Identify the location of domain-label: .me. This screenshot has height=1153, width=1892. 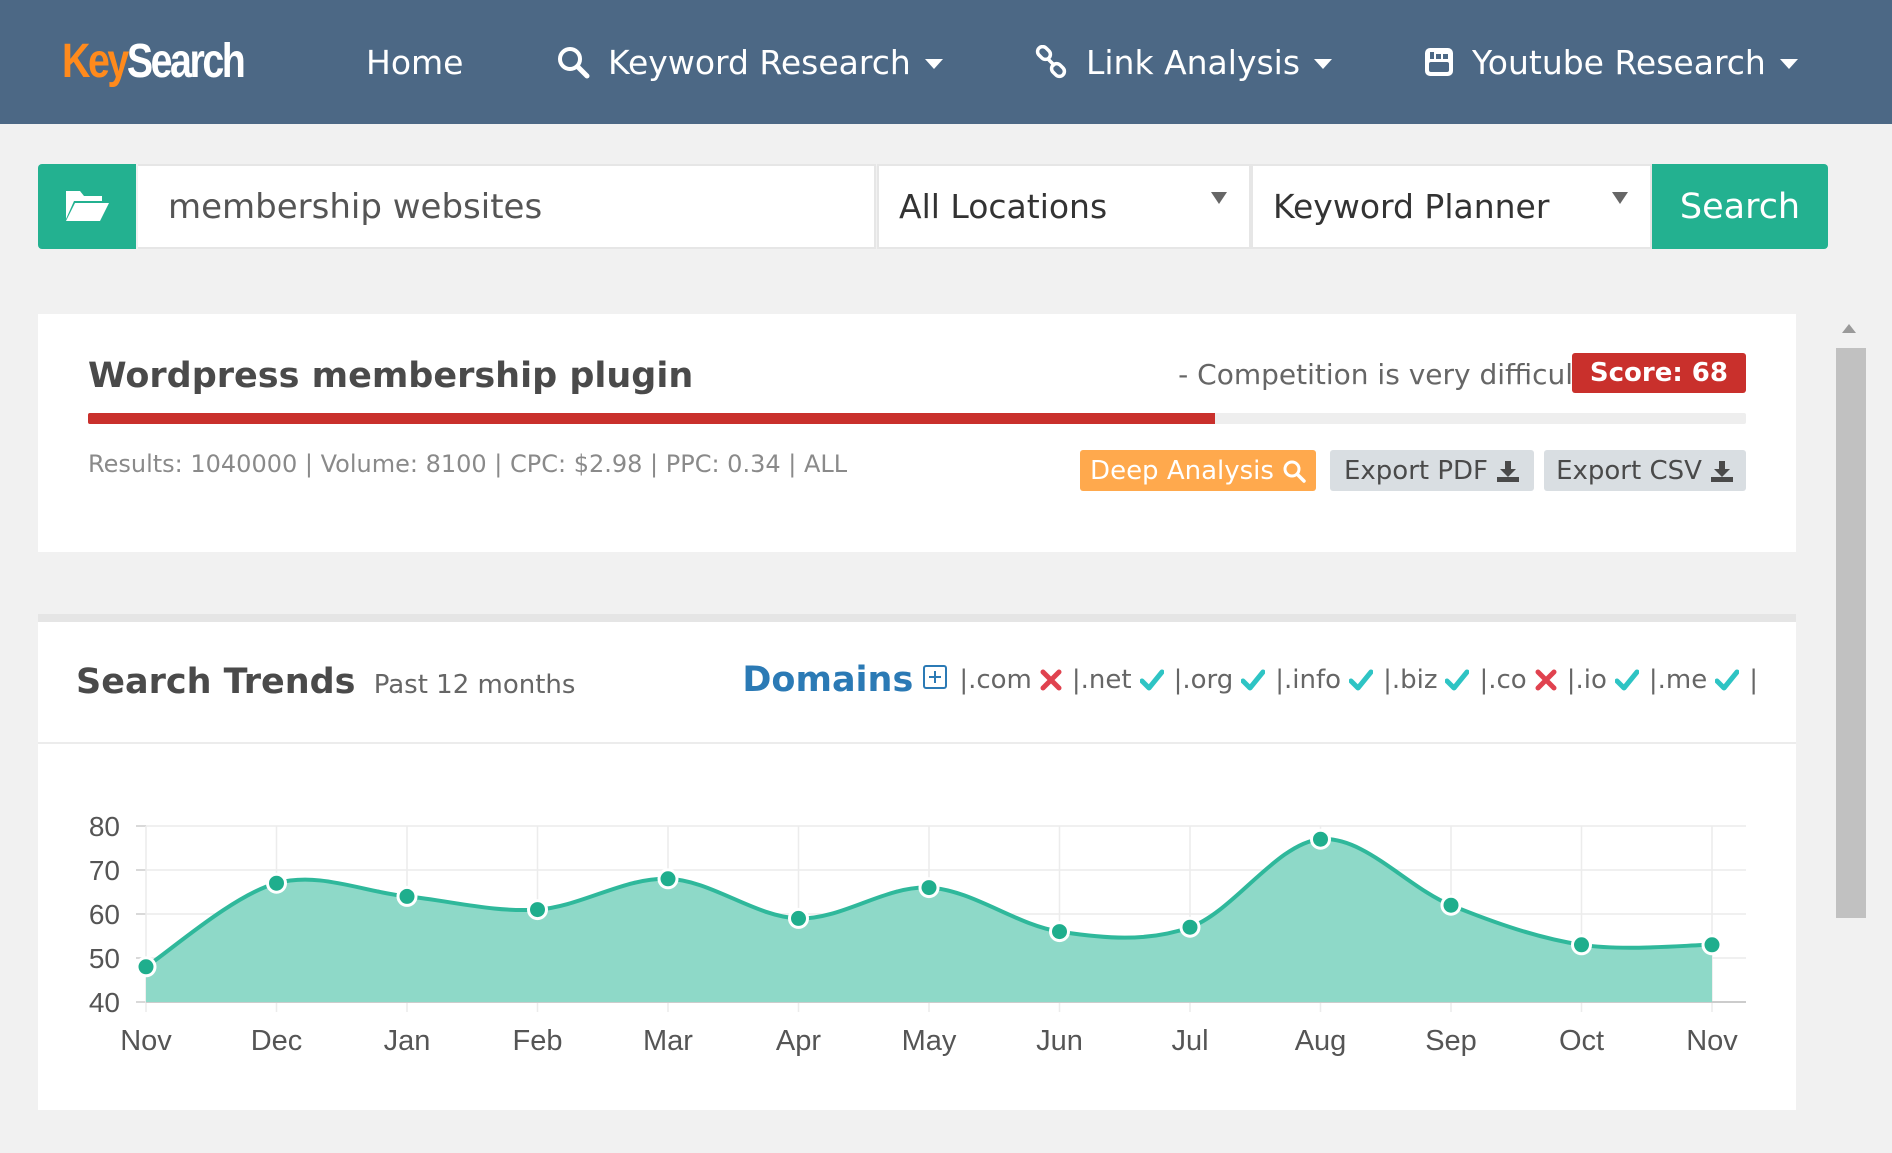
(1682, 680).